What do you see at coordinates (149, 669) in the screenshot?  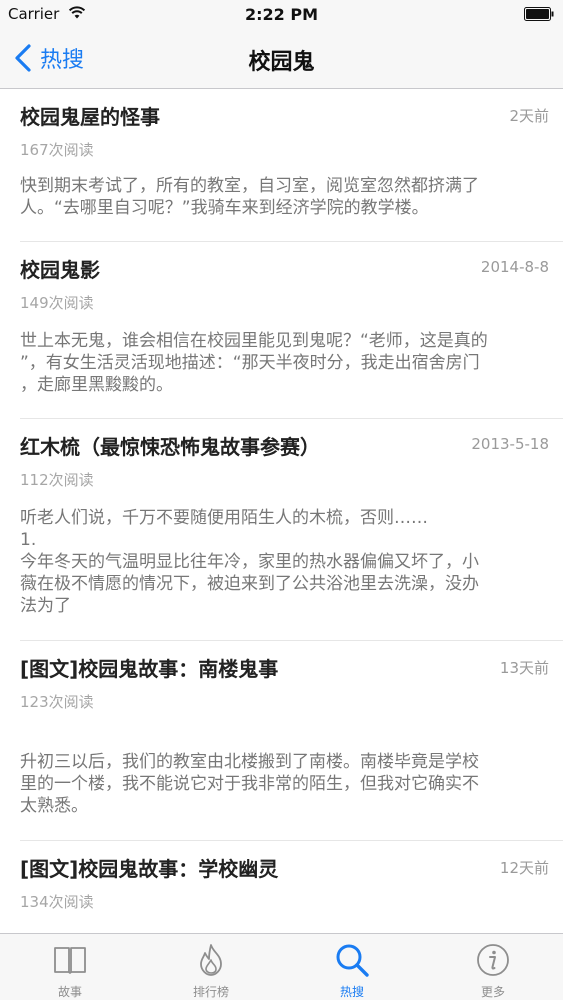 I see `item-title: [图文]校园鬼故事：南楼鬼事` at bounding box center [149, 669].